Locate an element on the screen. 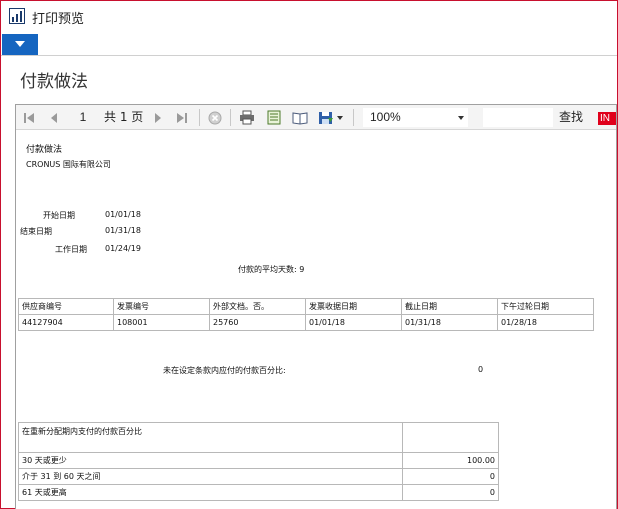  table-row: 61 天或更高 0 is located at coordinates (258, 492).